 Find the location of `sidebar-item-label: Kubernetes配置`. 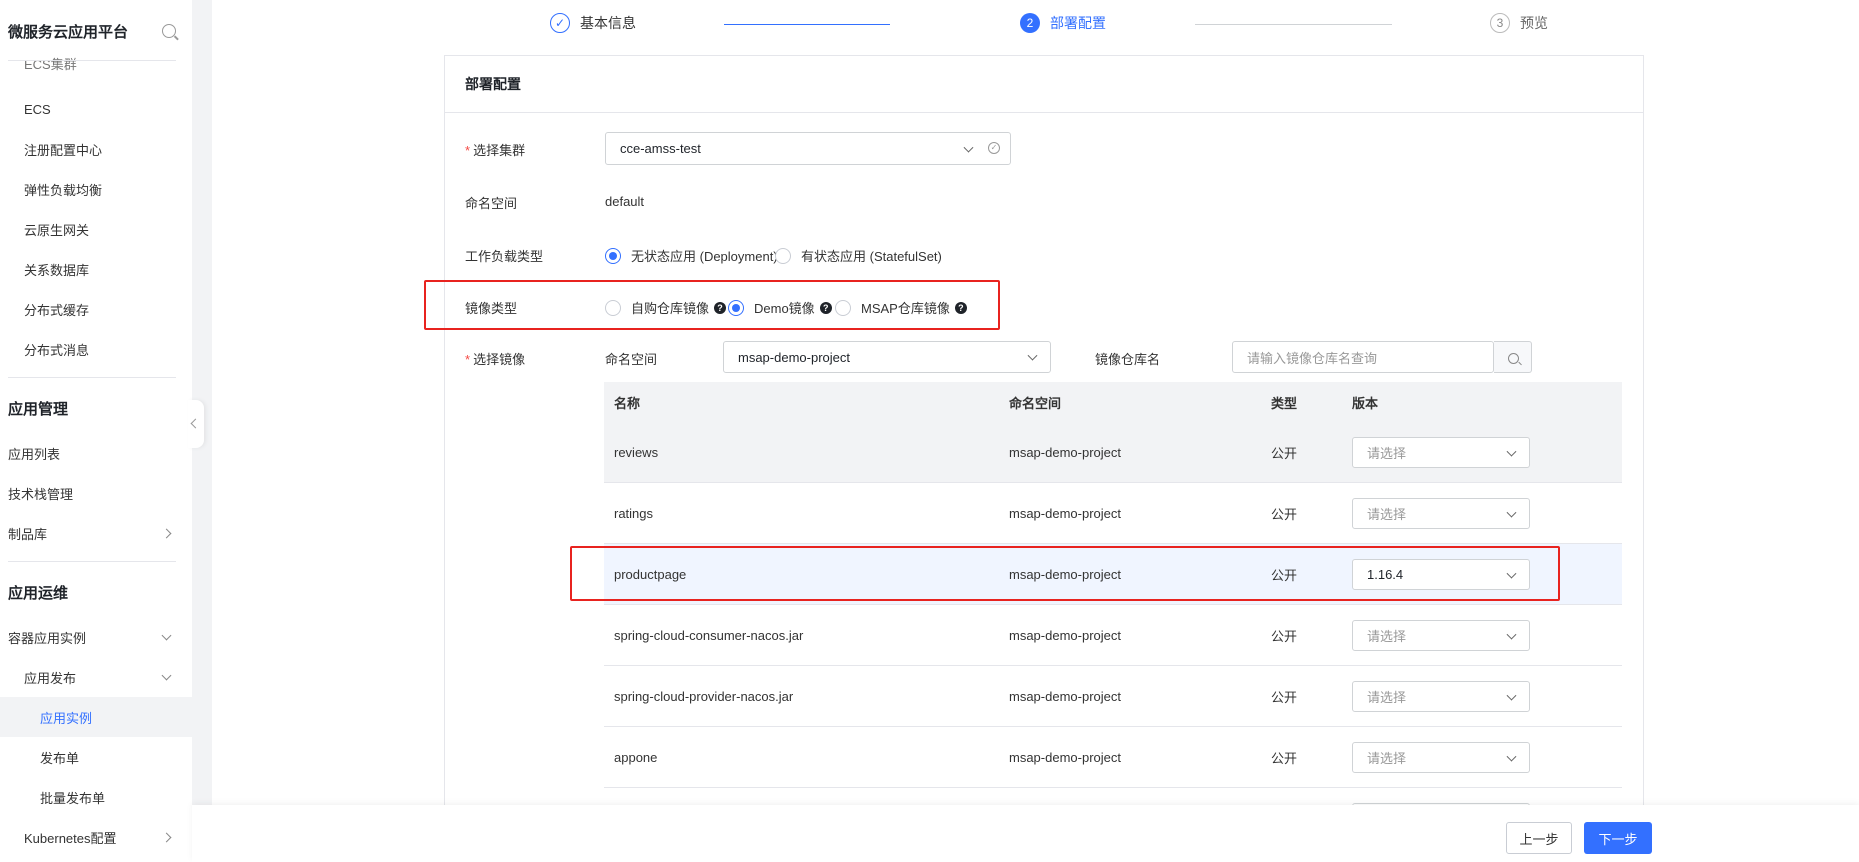

sidebar-item-label: Kubernetes配置 is located at coordinates (70, 838).